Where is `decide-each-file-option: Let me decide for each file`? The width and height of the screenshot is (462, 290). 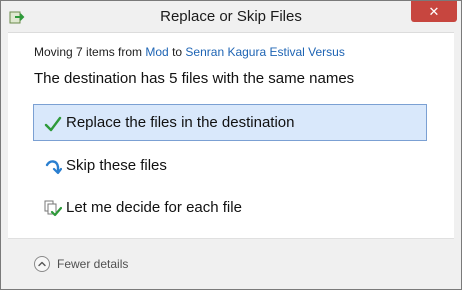 decide-each-file-option: Let me decide for each file is located at coordinates (230, 207).